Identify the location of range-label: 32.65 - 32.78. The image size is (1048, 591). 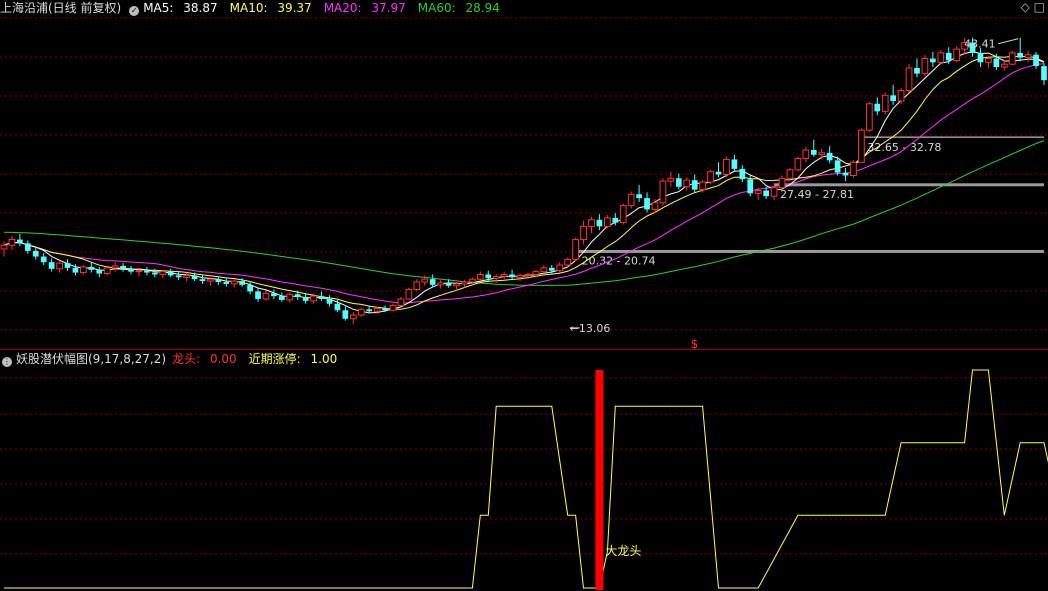
(904, 147).